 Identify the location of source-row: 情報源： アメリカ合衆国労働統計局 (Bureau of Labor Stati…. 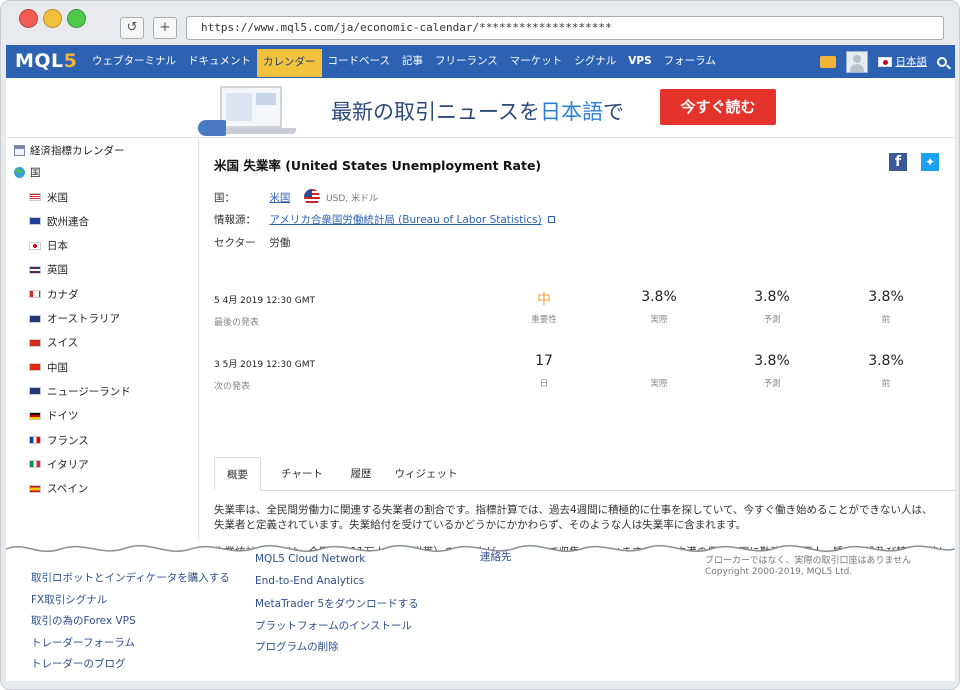
(385, 219).